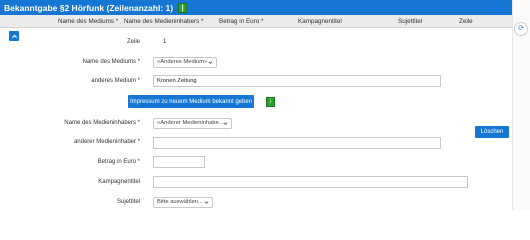 The image size is (530, 240). I want to click on col-betrag: Betrag in Euro *, so click(241, 21).